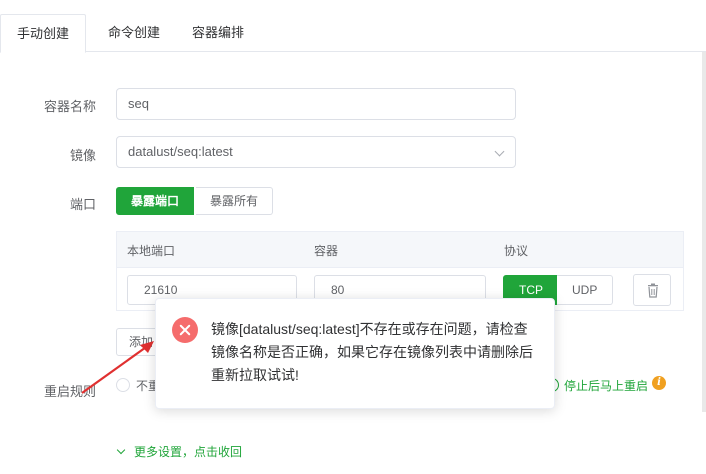 The height and width of the screenshot is (474, 706). I want to click on image-select: datalust/seq:latest, so click(316, 152).